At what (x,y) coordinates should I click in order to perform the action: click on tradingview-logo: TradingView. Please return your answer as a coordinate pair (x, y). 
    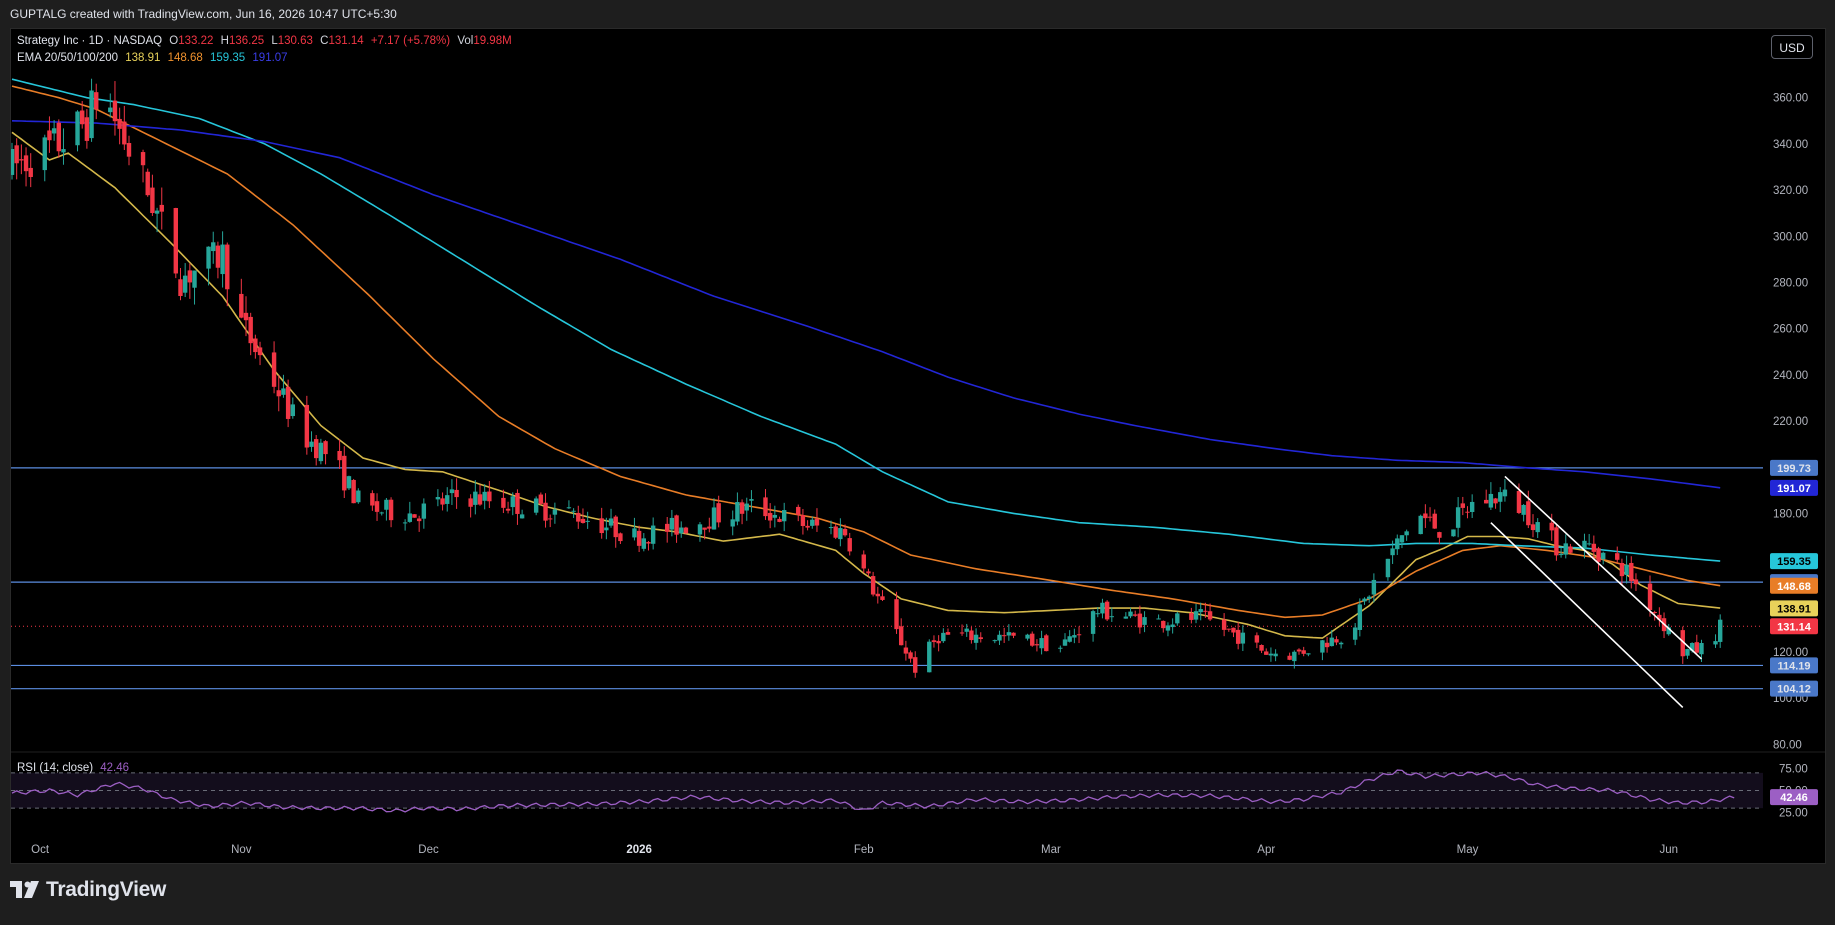
    Looking at the image, I should click on (88, 890).